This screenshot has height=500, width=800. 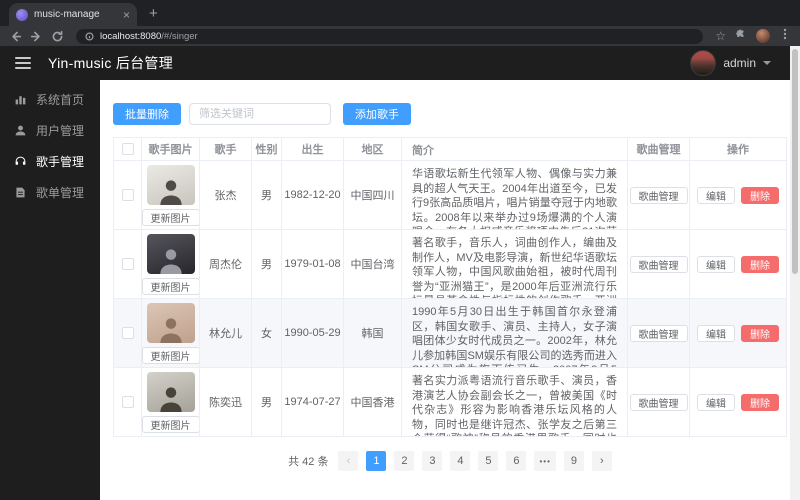 I want to click on page-button-4: 4, so click(x=460, y=461).